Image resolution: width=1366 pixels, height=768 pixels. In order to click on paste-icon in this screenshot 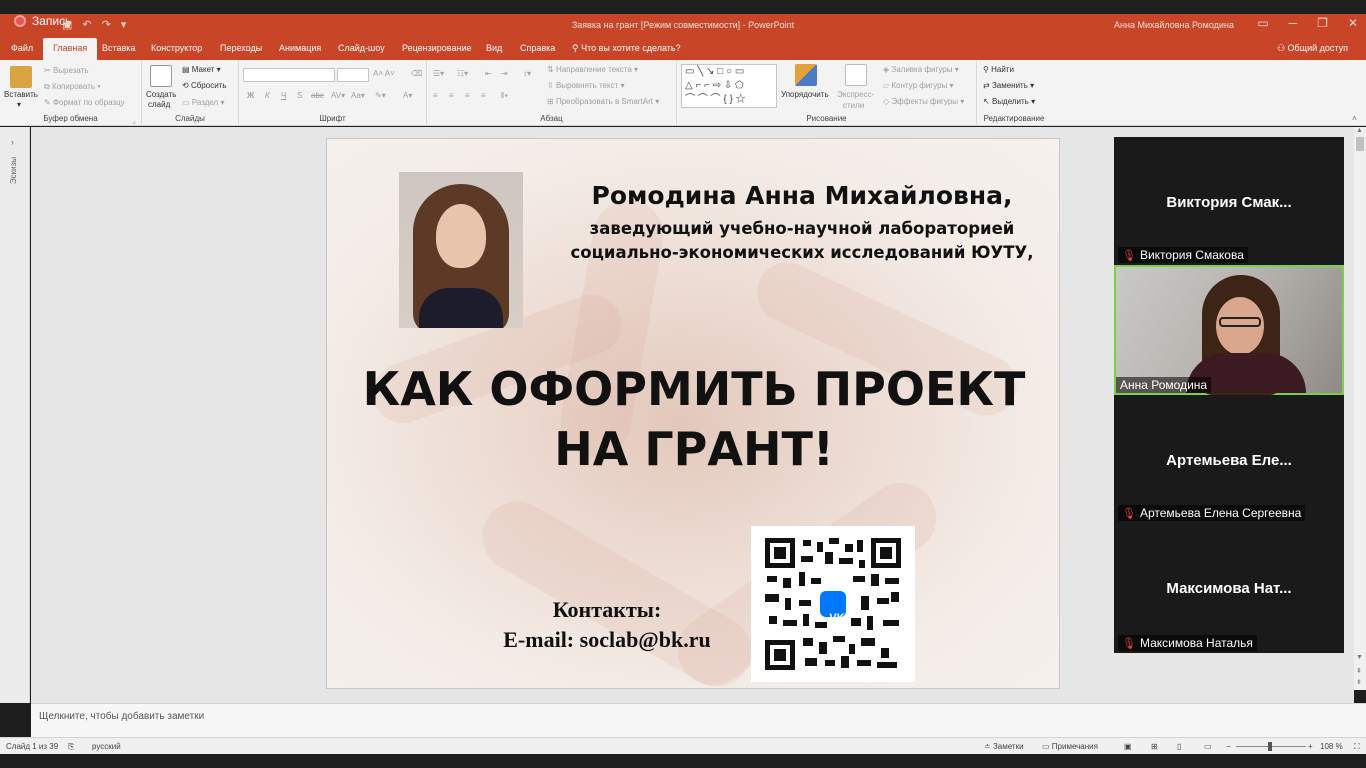, I will do `click(21, 77)`.